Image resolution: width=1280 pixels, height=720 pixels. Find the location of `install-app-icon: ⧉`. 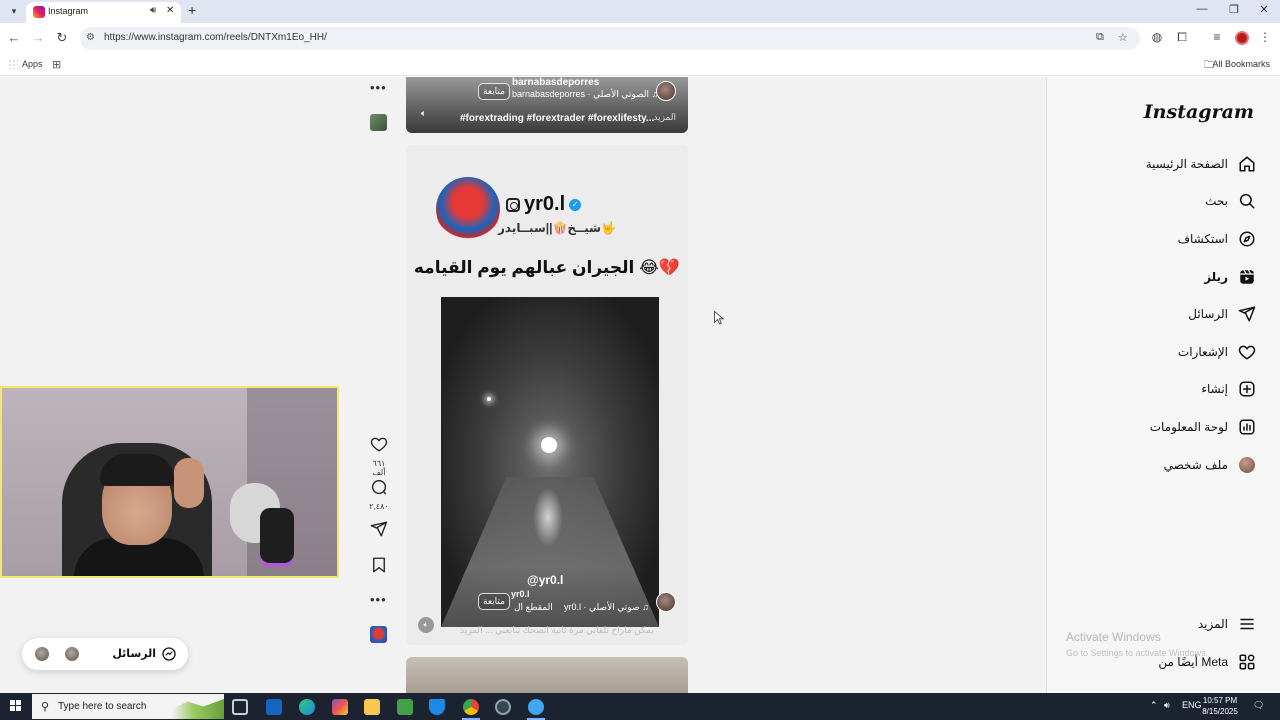

install-app-icon: ⧉ is located at coordinates (1100, 37).